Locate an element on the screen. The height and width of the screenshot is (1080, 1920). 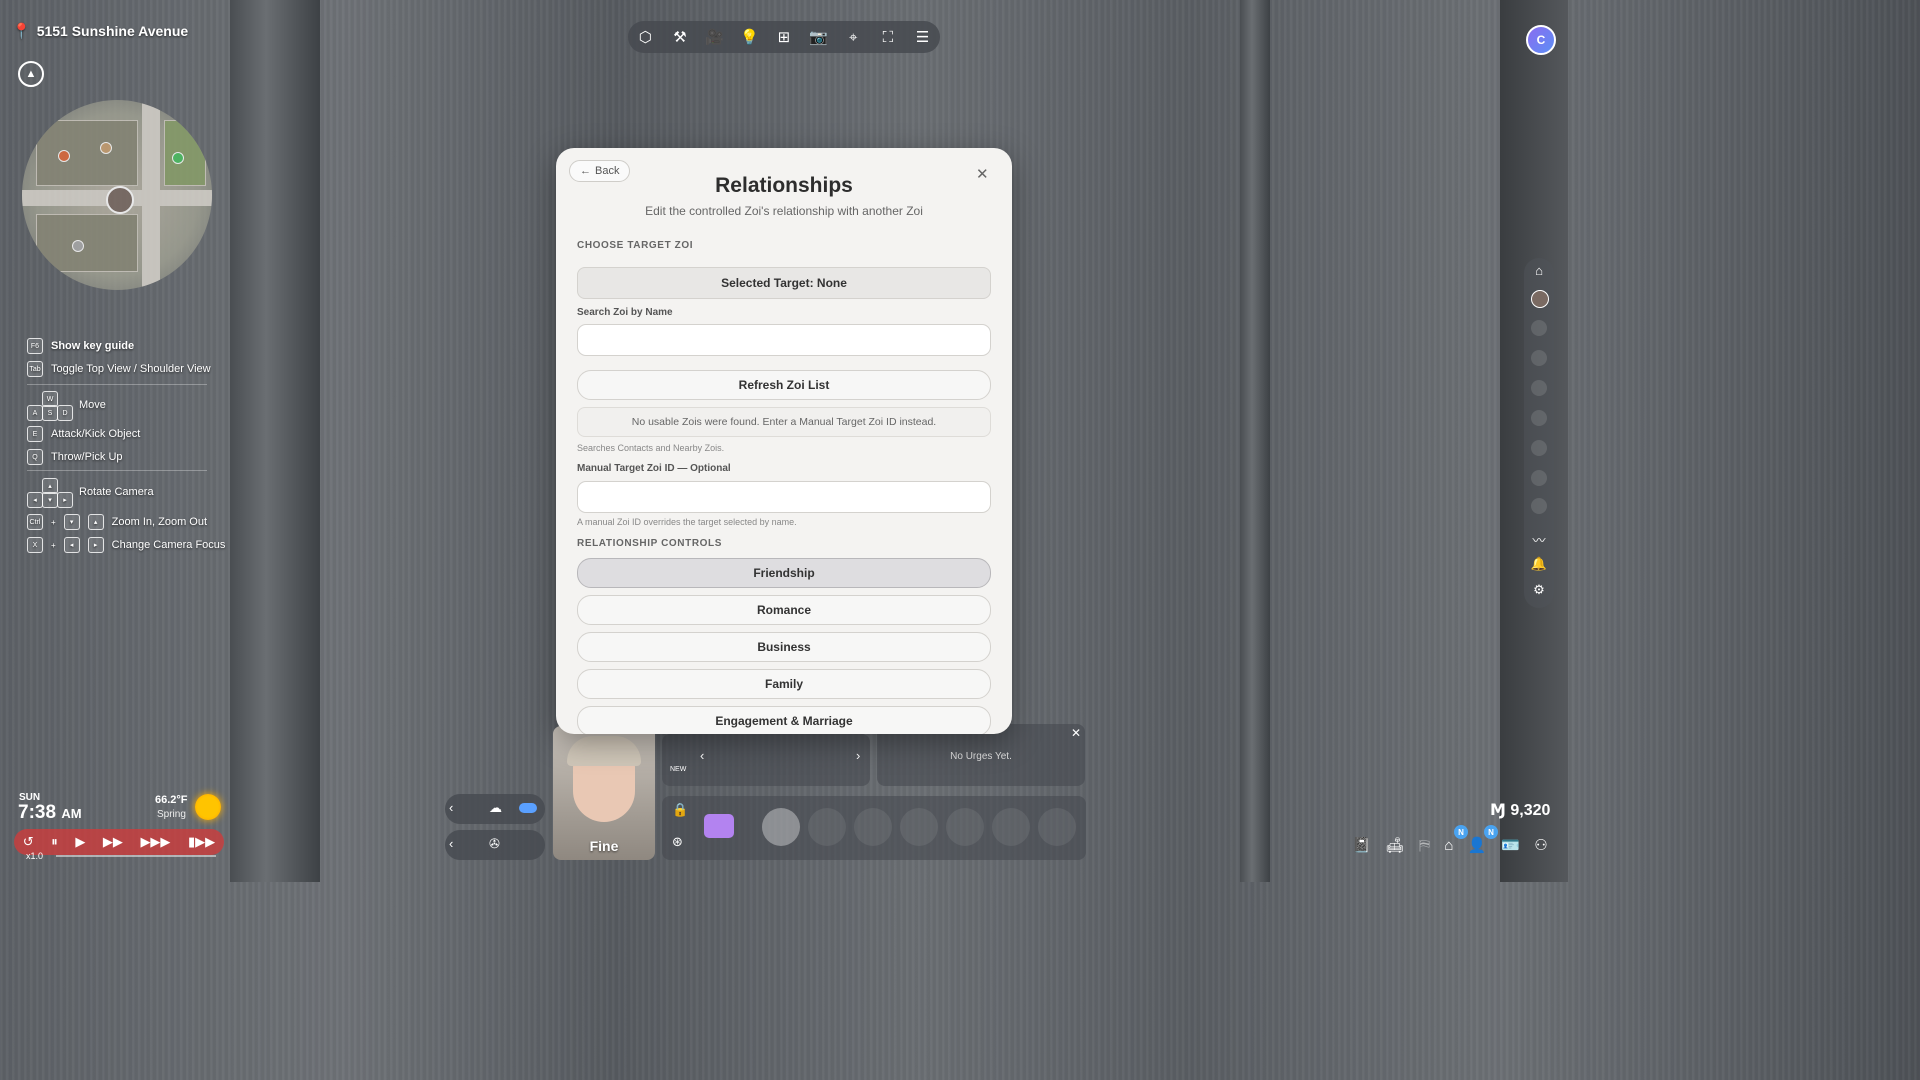
key-x: X is located at coordinates (35, 545).